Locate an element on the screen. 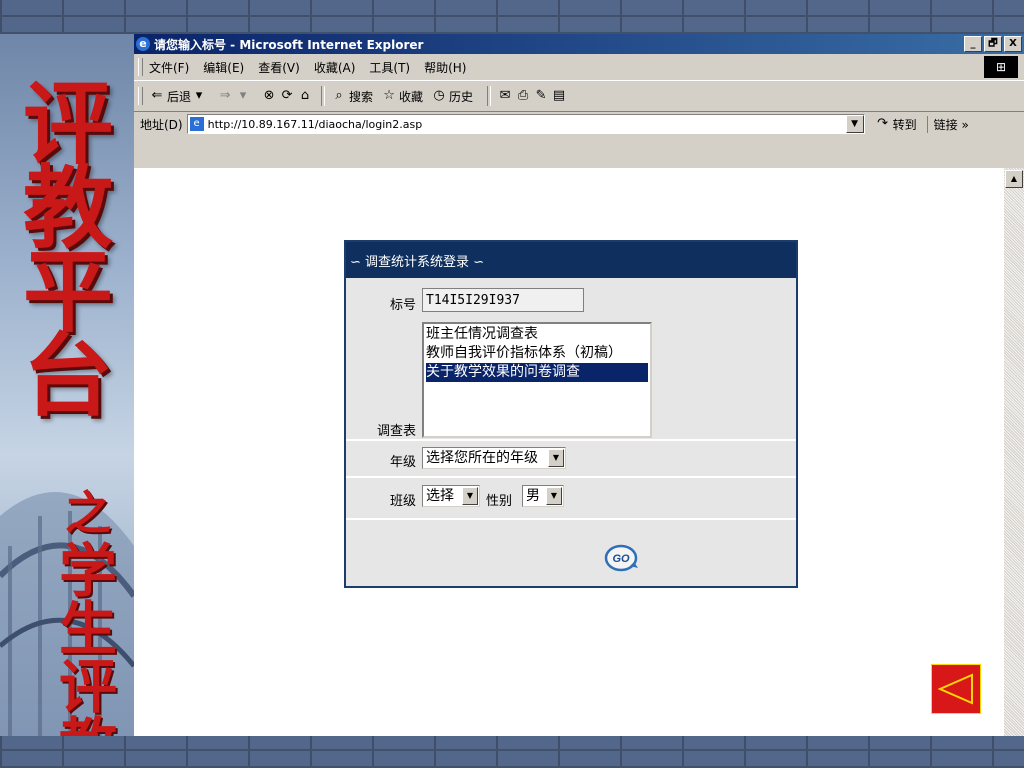 The height and width of the screenshot is (768, 1024). restore-button: 🗗 is located at coordinates (993, 44).